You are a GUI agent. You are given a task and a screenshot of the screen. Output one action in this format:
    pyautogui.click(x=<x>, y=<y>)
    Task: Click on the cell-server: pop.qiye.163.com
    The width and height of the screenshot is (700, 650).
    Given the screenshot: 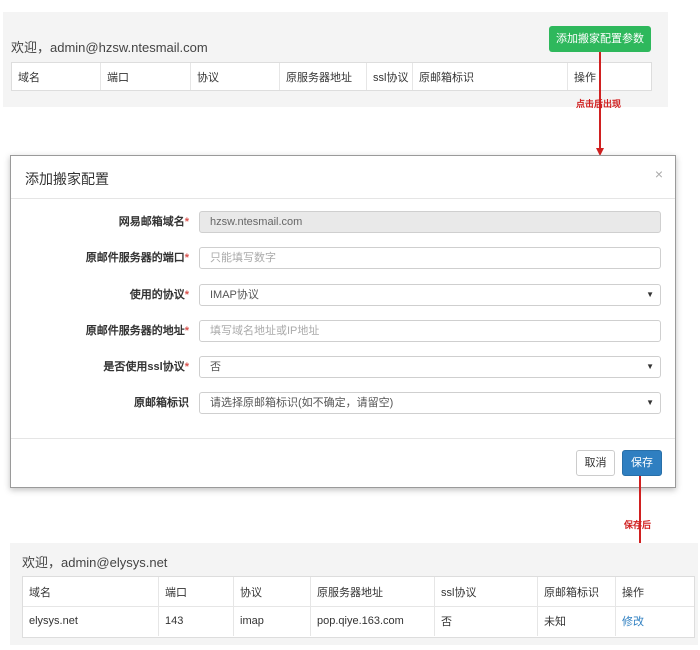 What is the action you would take?
    pyautogui.click(x=372, y=621)
    